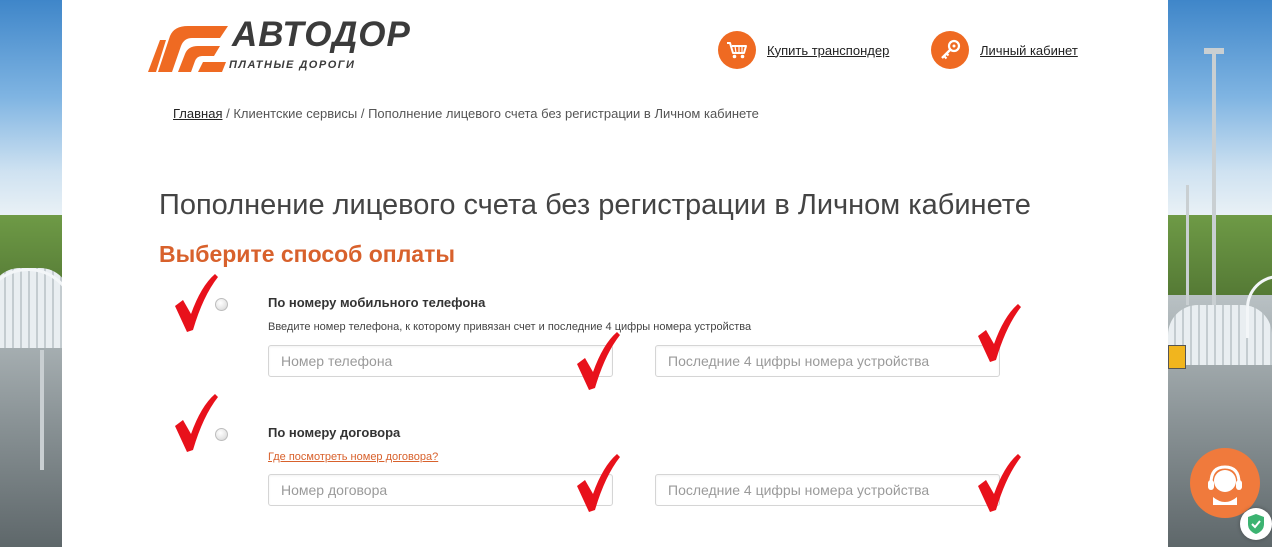 The image size is (1272, 547). Describe the element at coordinates (292, 65) in the screenshot. I see `brand-tagline: ПЛАТНЫЕ ДОРОГИ` at that location.